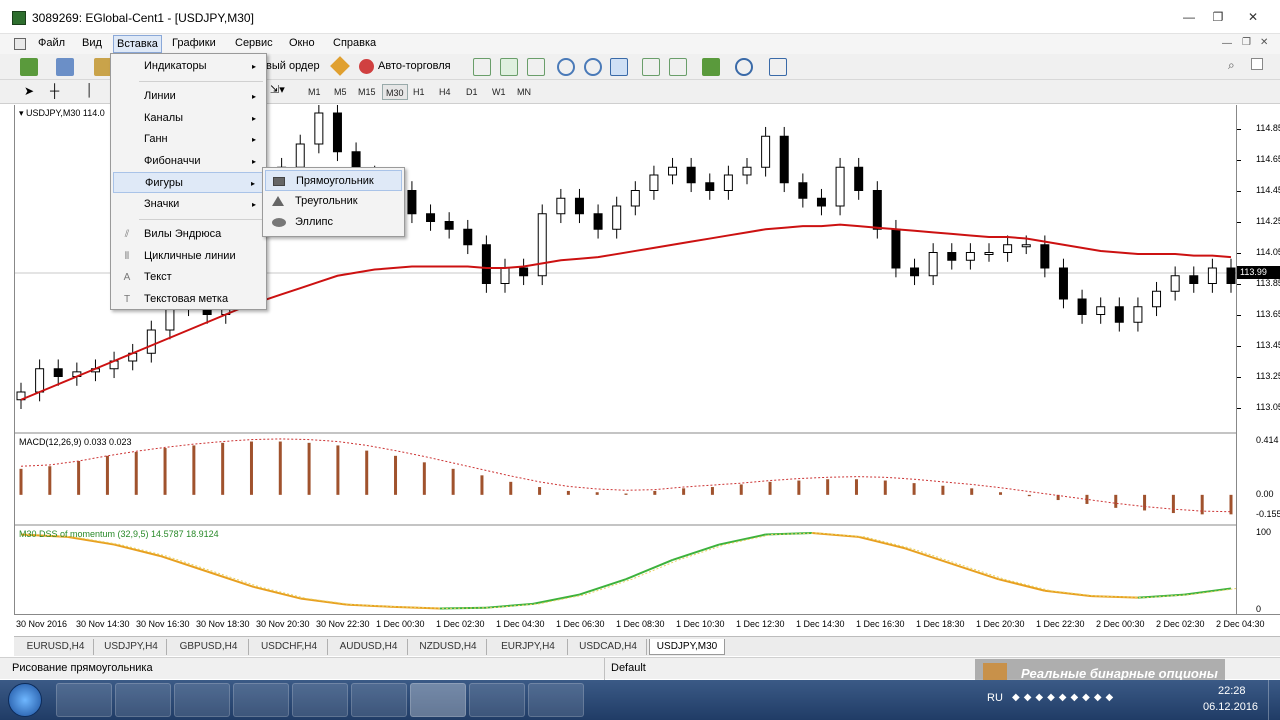 This screenshot has width=1280, height=720. I want to click on chart-tab-gbpusd-h4: GBPUSD,H4, so click(209, 647).